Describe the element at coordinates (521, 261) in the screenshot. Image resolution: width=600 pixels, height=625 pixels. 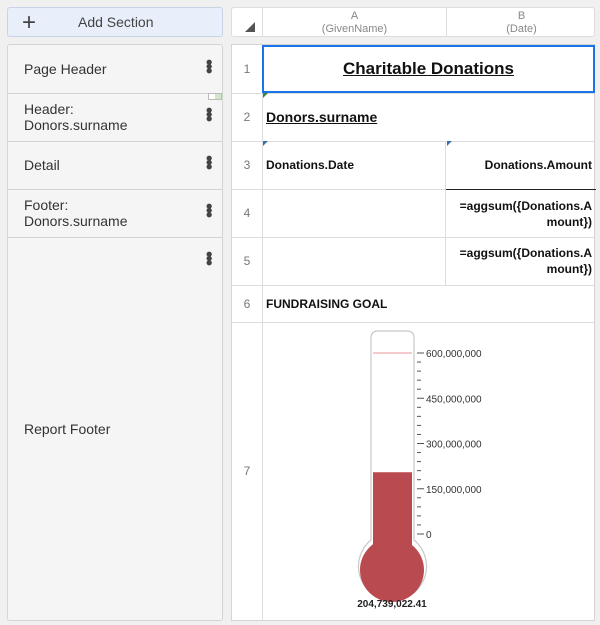
I see `cell-b5: =aggsum({Donations.Amount})` at that location.